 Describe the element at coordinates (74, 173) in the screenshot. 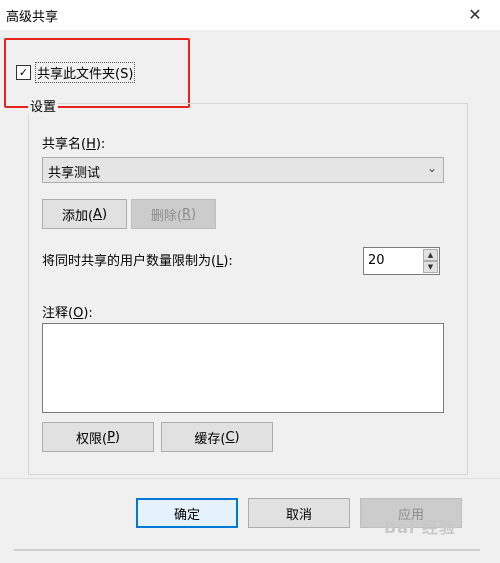

I see `share-name-value: 共享测试` at that location.